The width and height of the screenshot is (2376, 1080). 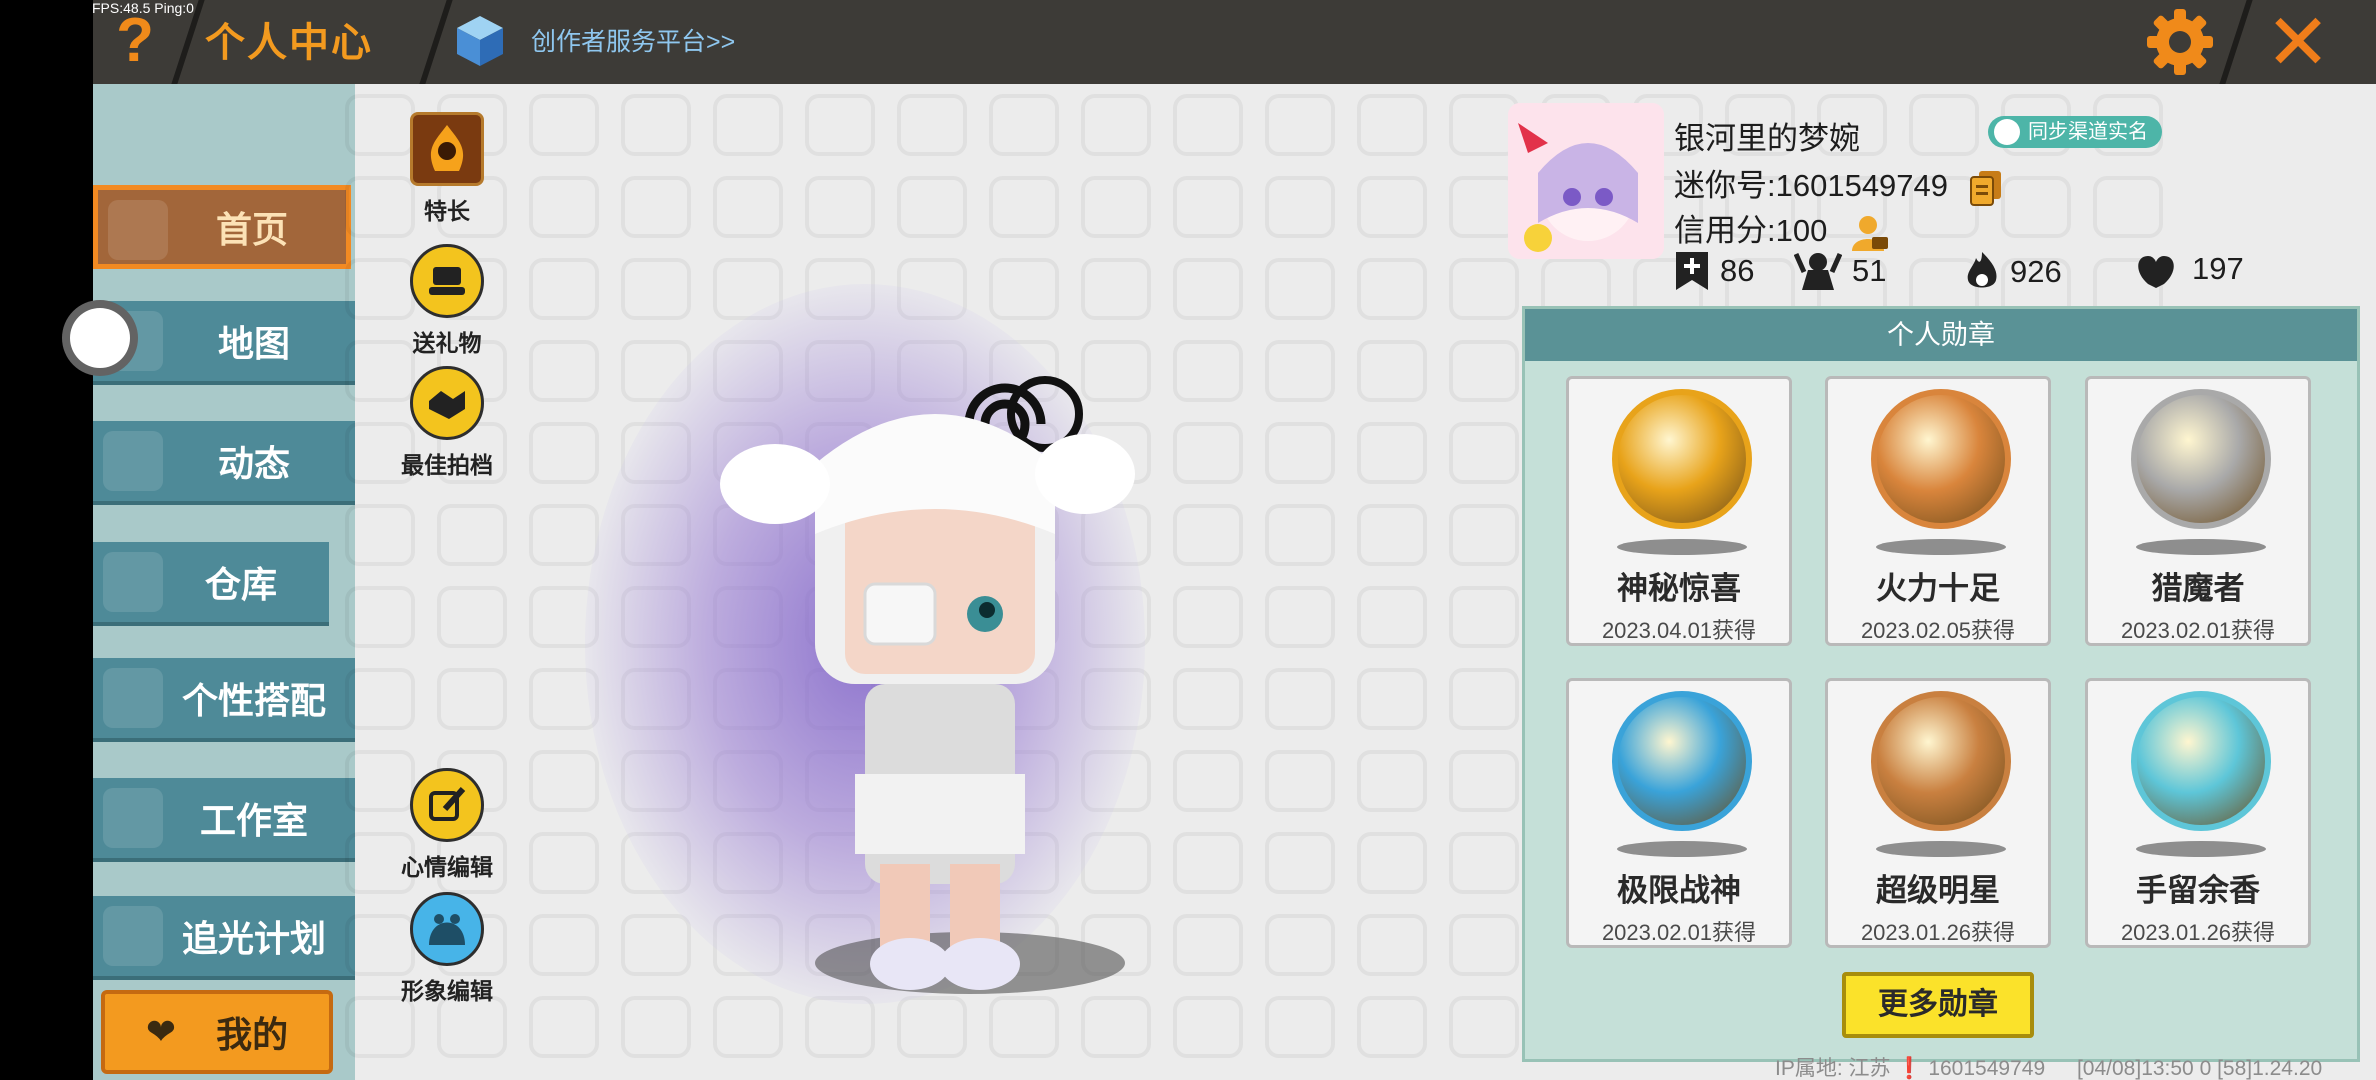 I want to click on medal-date: 2023.02.01获得, so click(x=2198, y=630).